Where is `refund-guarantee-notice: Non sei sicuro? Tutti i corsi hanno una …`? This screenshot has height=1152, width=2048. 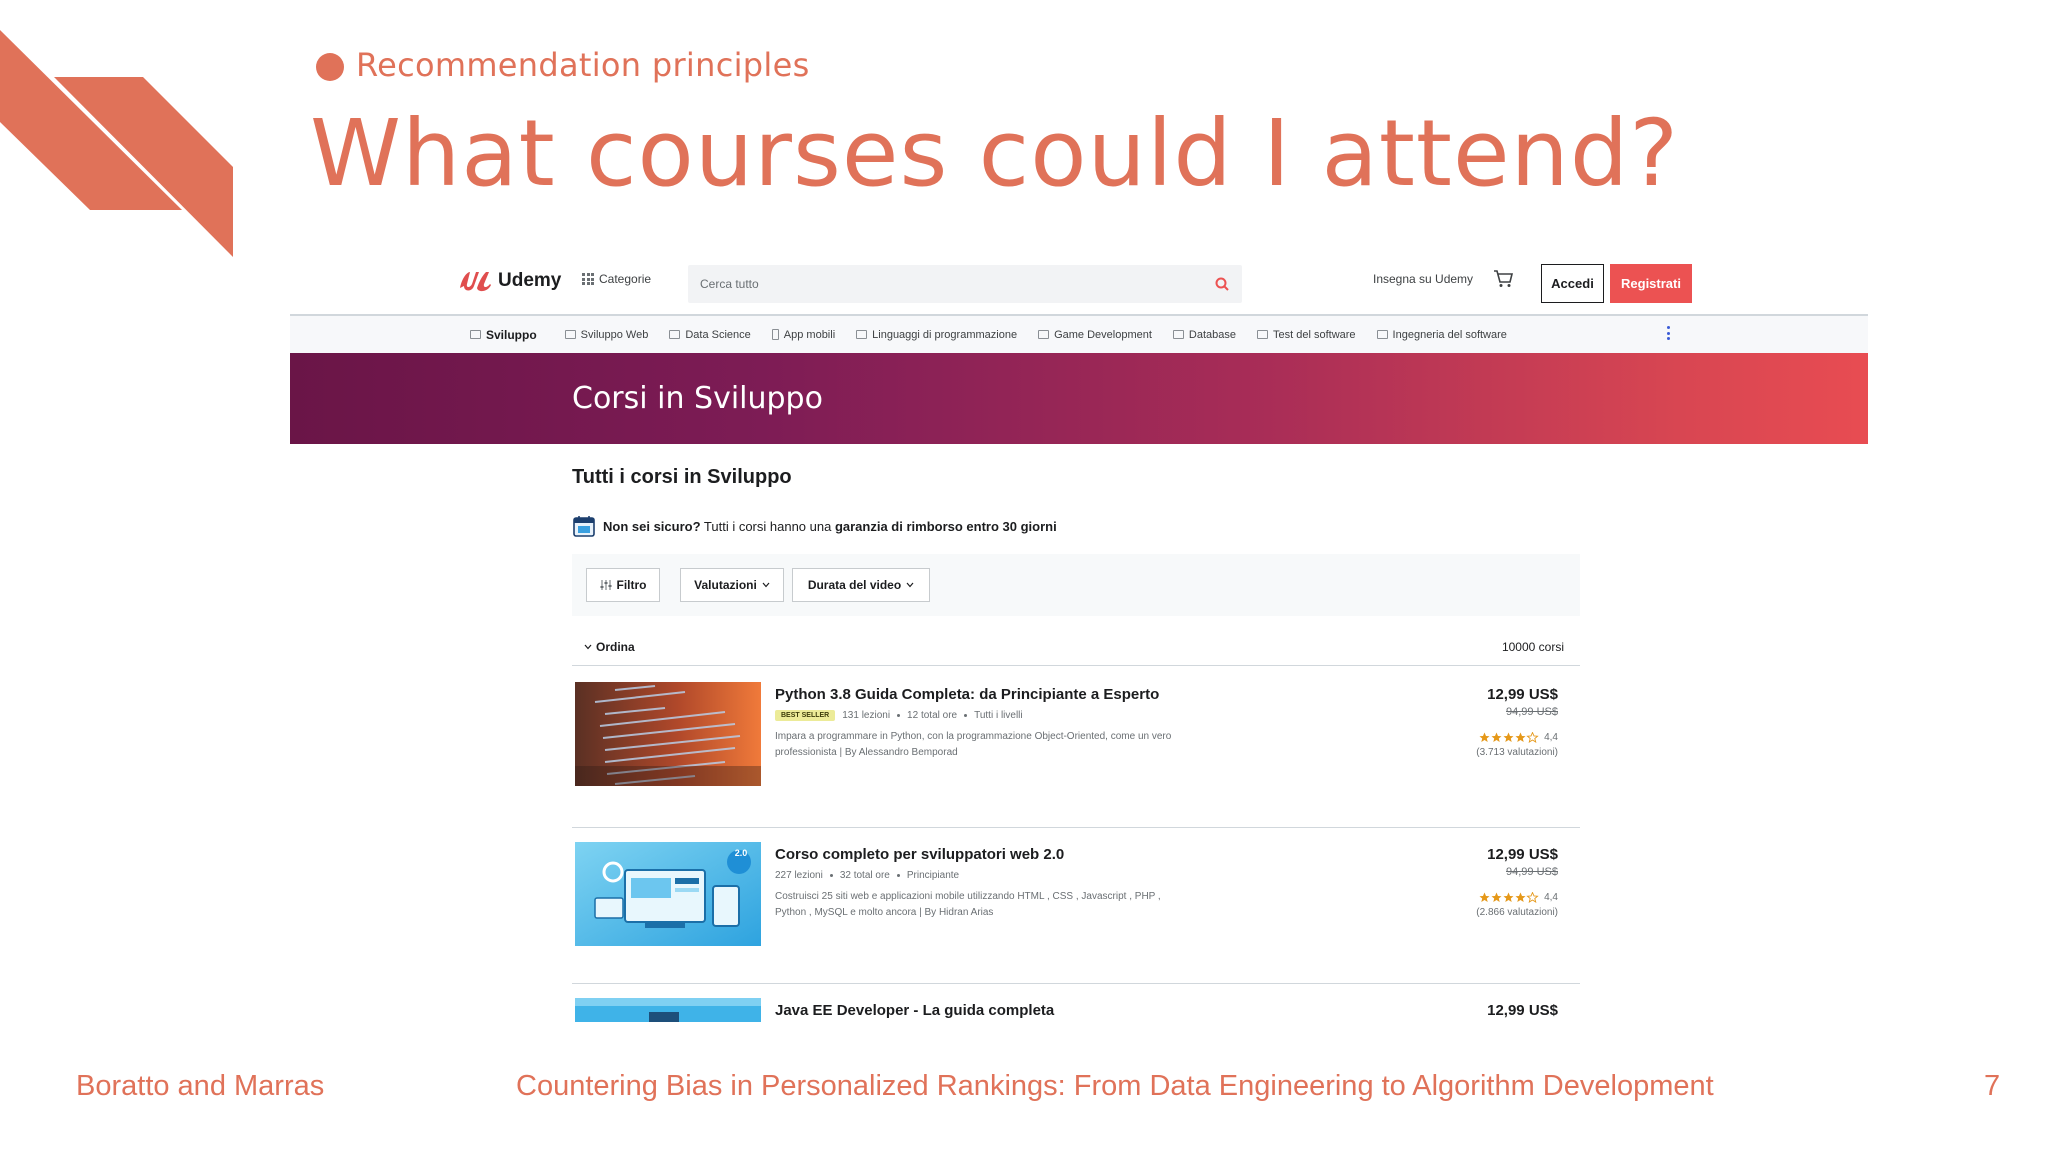
refund-guarantee-notice: Non sei sicuro? Tutti i corsi hanno una … is located at coordinates (814, 526).